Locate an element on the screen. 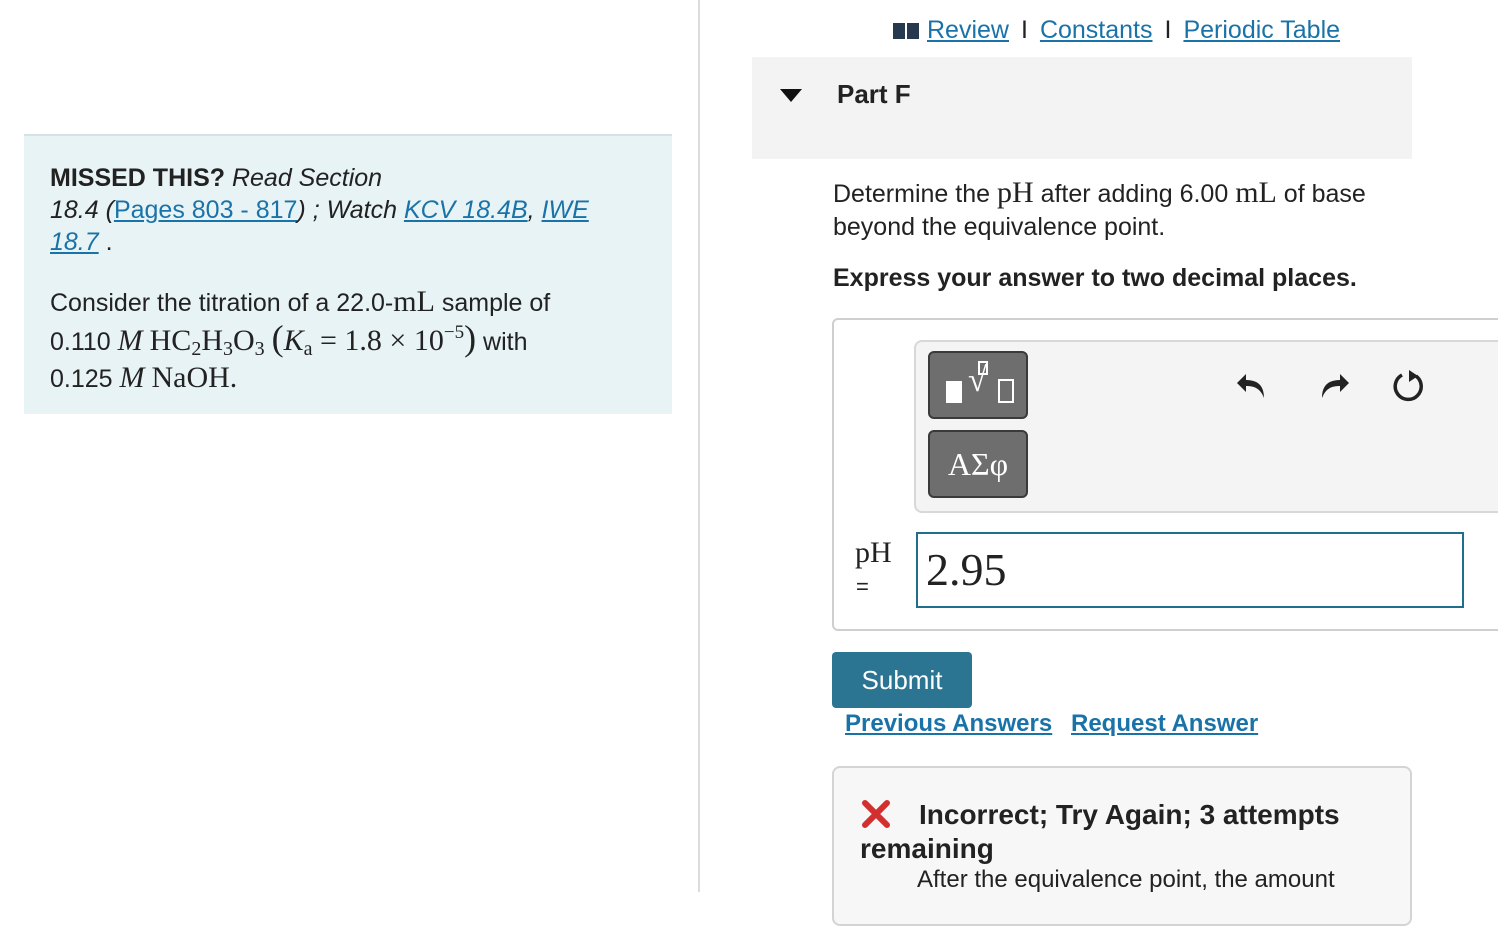  part-title: Part F is located at coordinates (874, 94).